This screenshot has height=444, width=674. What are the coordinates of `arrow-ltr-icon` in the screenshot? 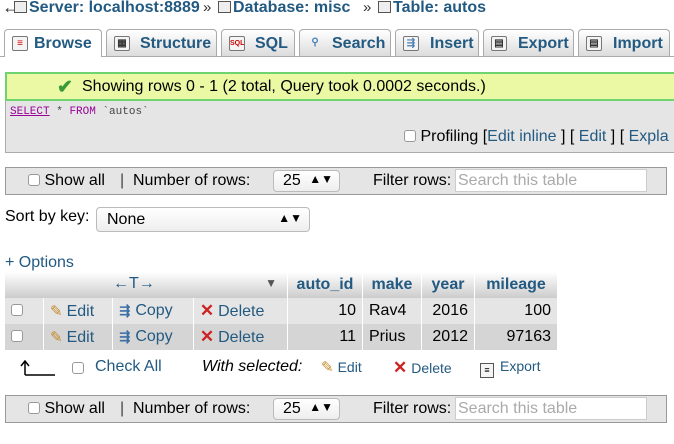 It's located at (37, 368).